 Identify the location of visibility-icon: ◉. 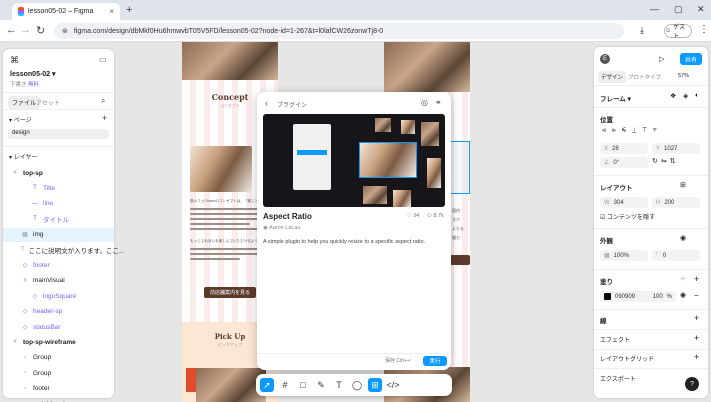
(683, 238).